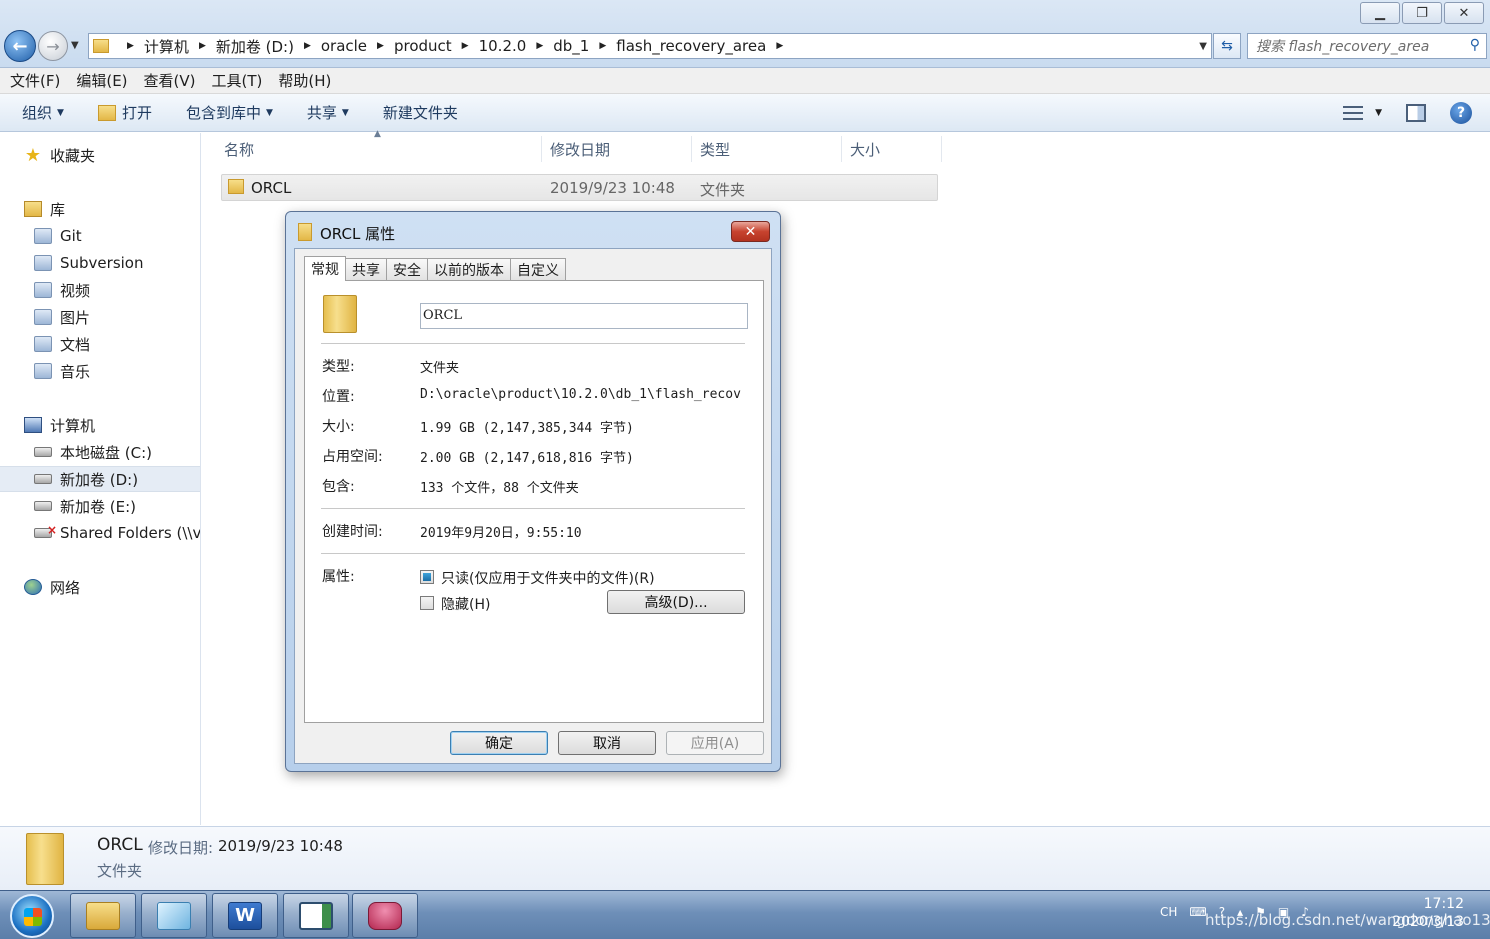 Image resolution: width=1490 pixels, height=939 pixels. What do you see at coordinates (1464, 13) in the screenshot?
I see `close-window-button: ✕` at bounding box center [1464, 13].